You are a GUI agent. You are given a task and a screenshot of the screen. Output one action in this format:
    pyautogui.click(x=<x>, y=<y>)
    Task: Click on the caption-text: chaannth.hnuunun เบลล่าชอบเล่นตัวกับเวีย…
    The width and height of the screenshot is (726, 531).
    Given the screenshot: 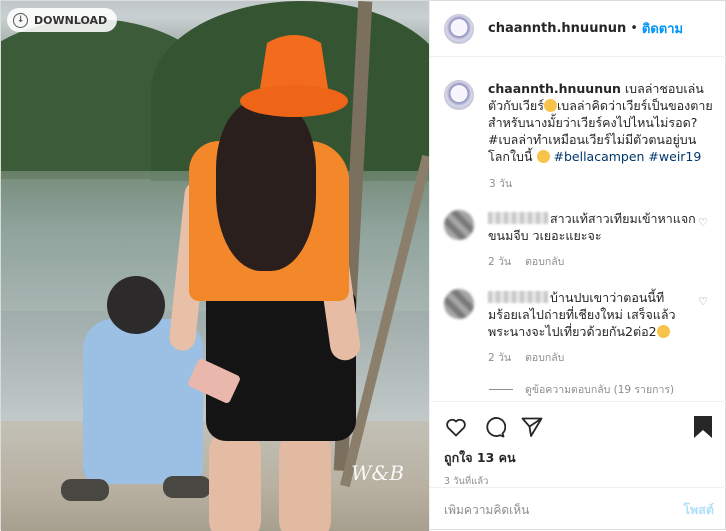 What is the action you would take?
    pyautogui.click(x=603, y=122)
    